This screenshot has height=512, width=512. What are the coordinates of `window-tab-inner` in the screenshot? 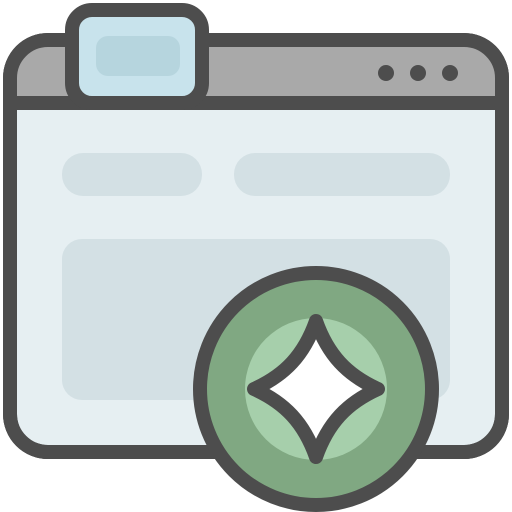 It's located at (138, 56).